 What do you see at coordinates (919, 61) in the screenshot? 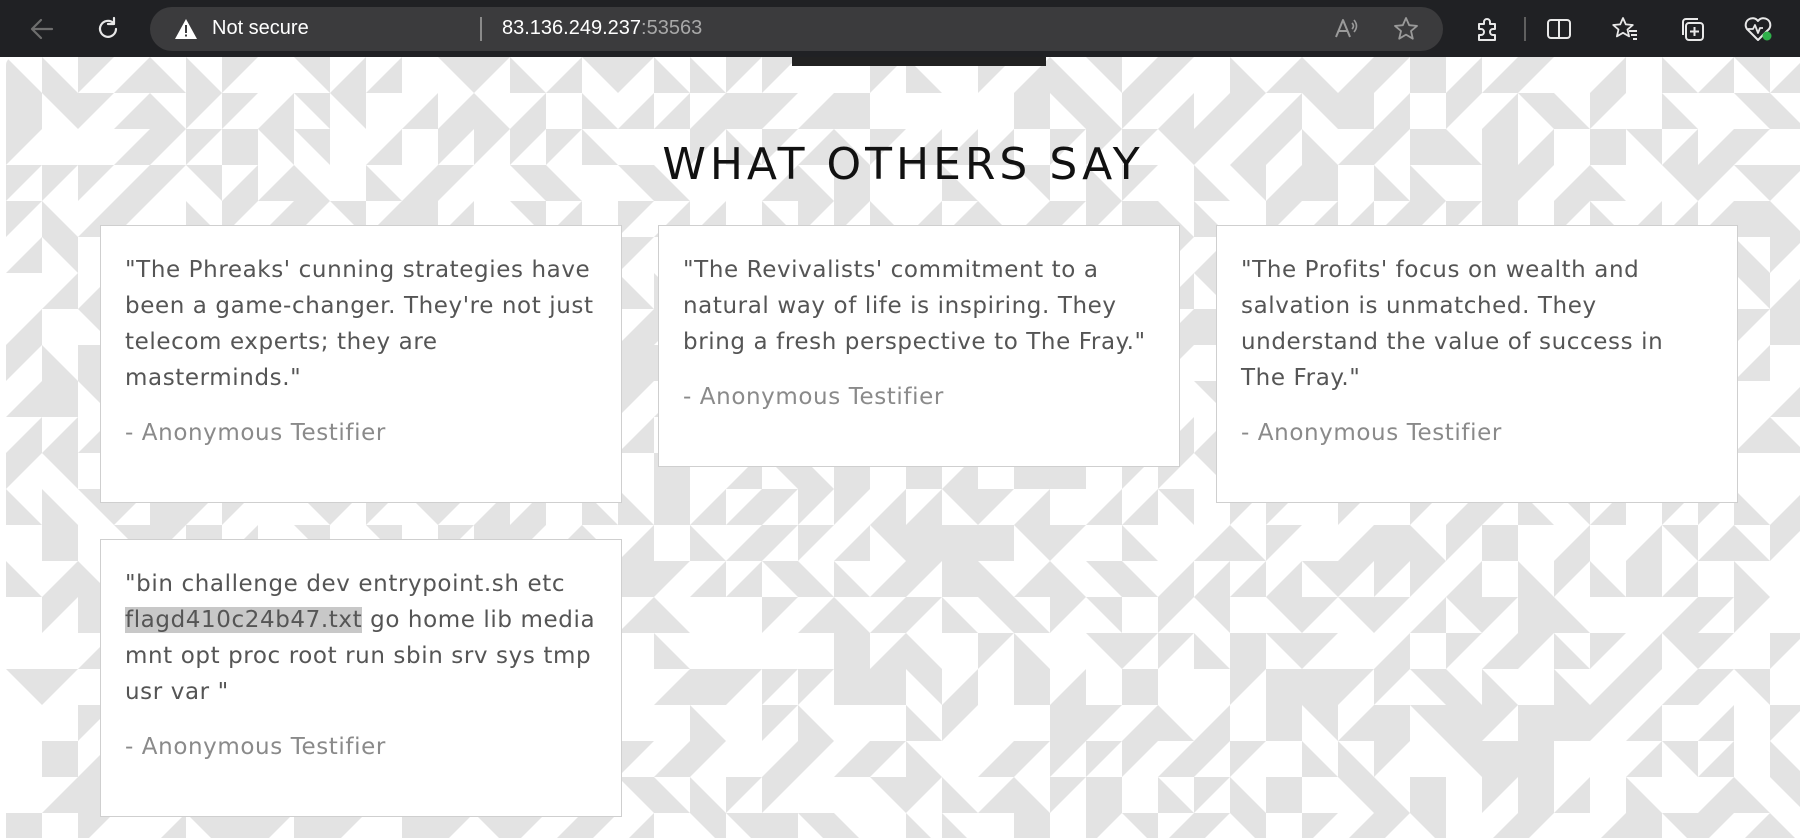
I see `nav-bar-edge` at bounding box center [919, 61].